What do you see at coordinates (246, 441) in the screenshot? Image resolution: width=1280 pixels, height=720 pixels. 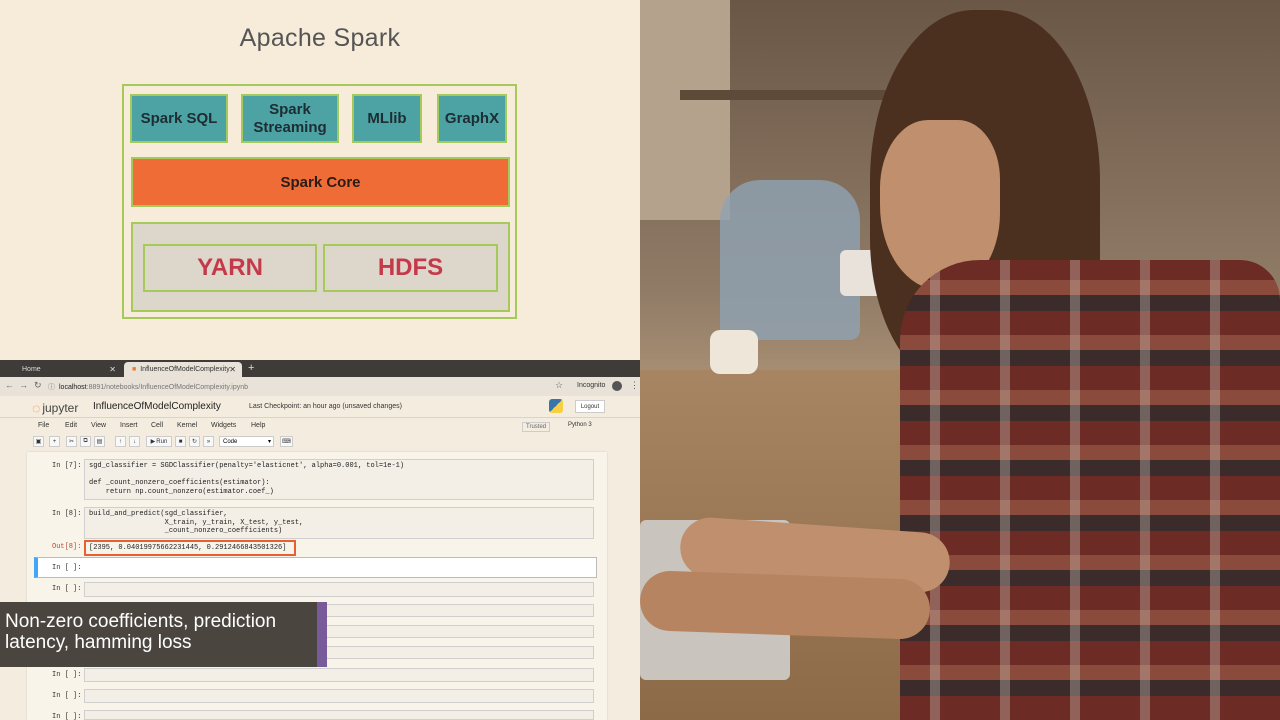 I see `cell-type-select: Code ▾` at bounding box center [246, 441].